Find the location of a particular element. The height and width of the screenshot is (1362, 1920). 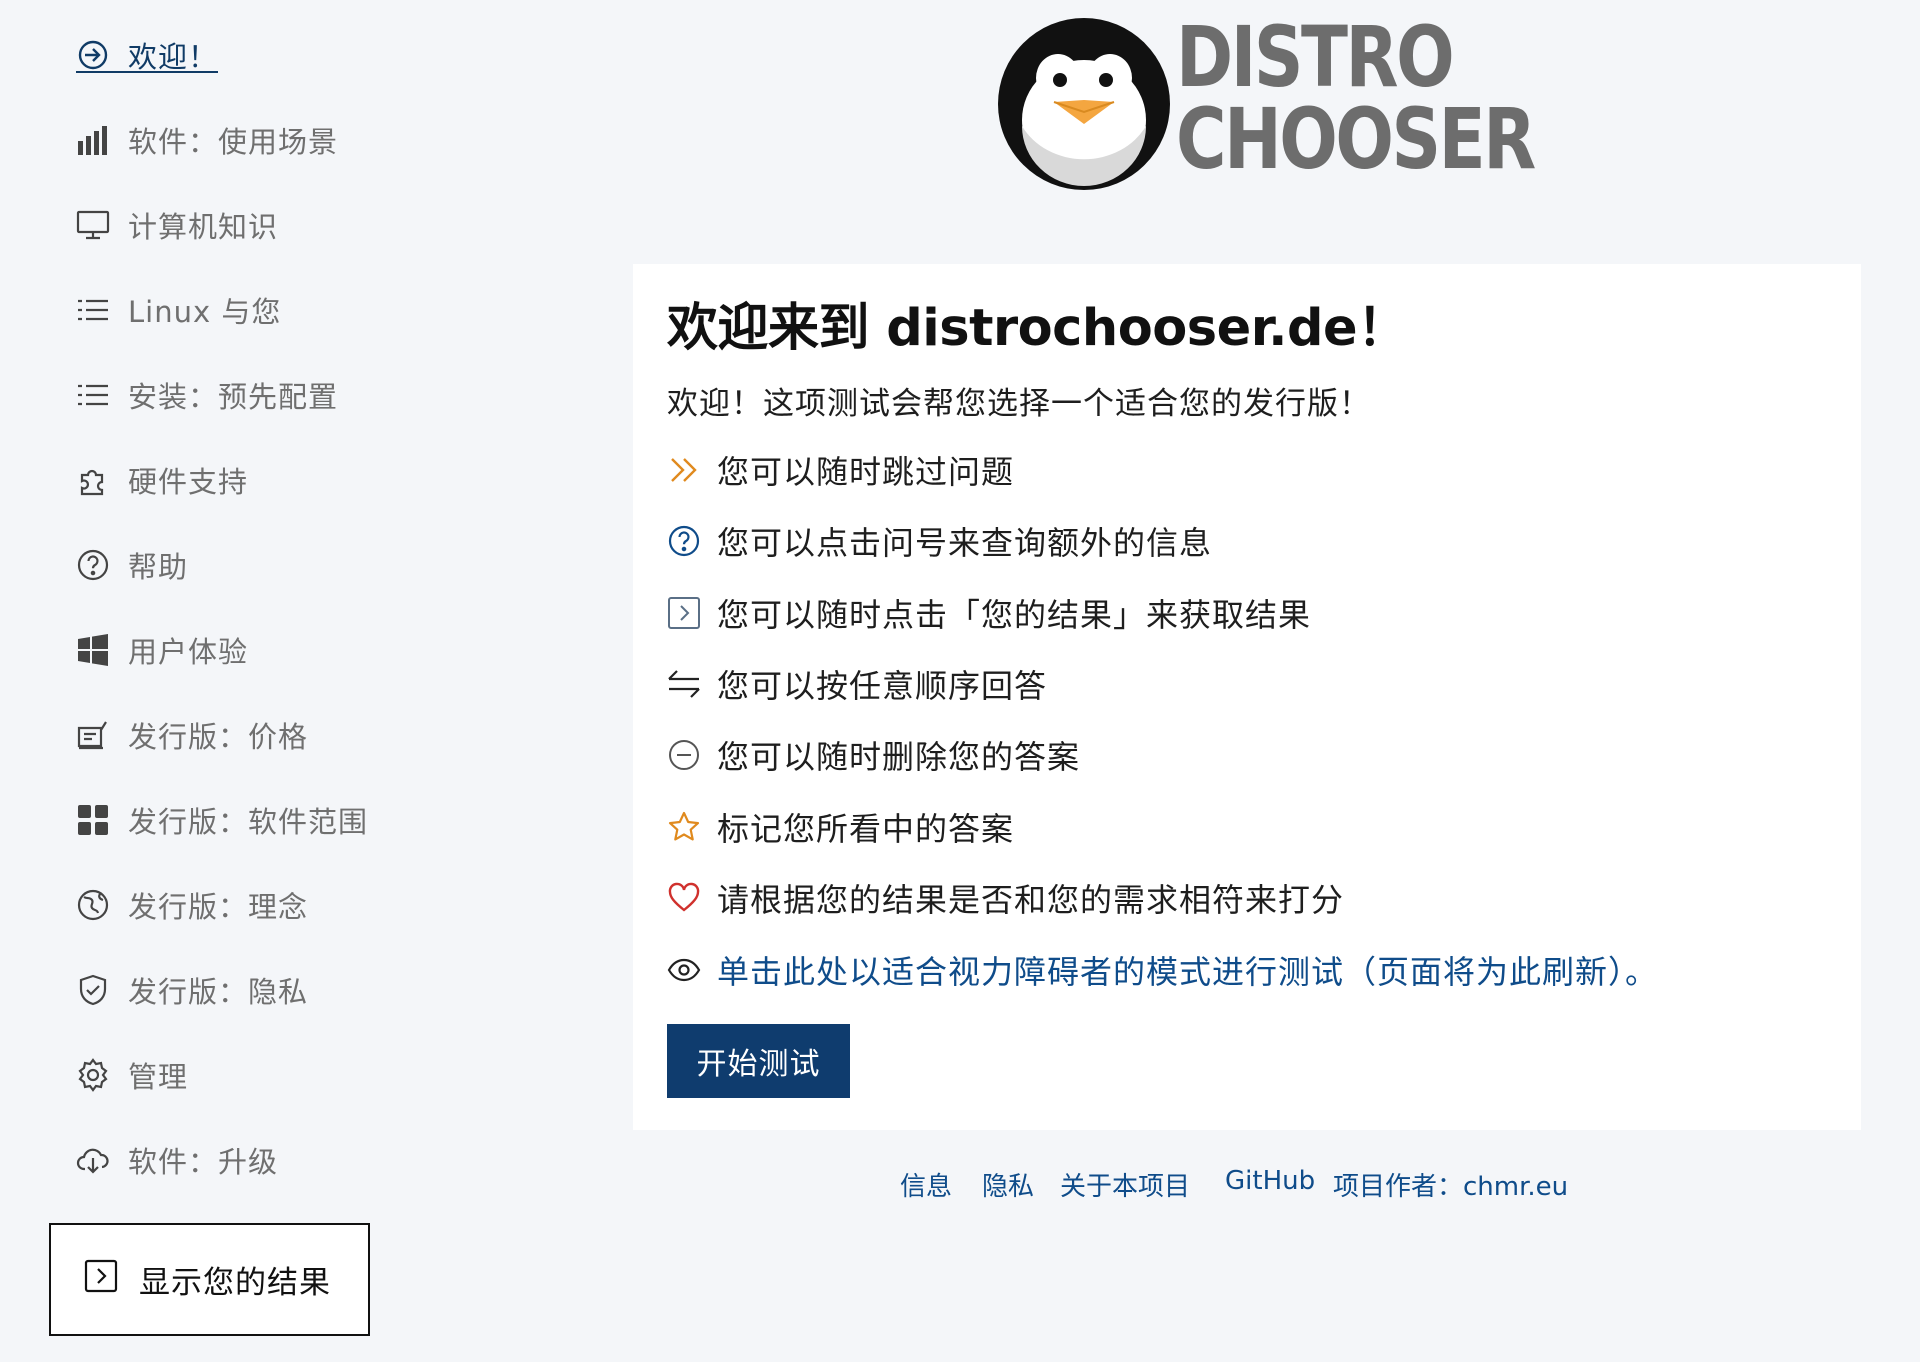

feature-question-mark: 您可以点击问号来查询额外的信息 is located at coordinates (939, 541).